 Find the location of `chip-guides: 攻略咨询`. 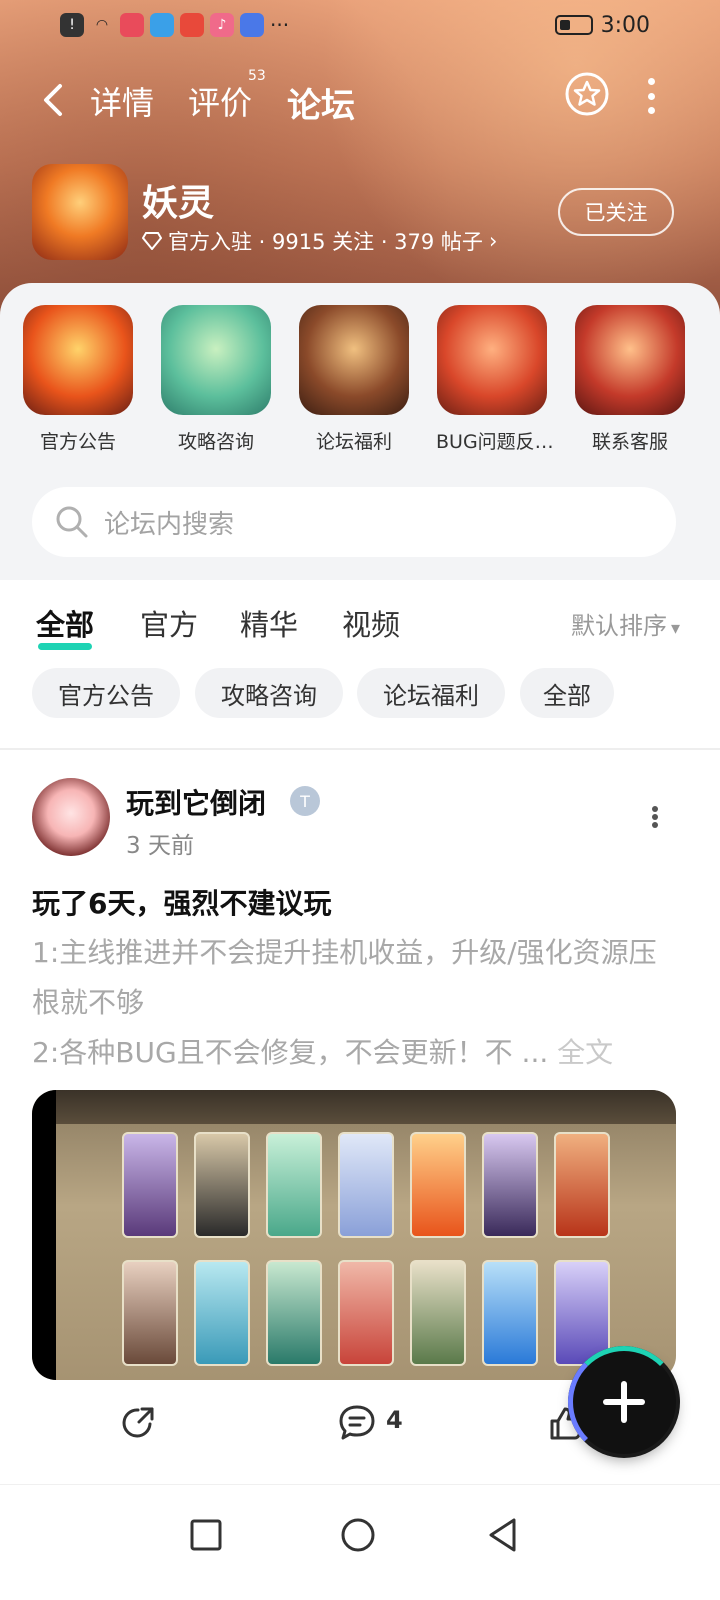

chip-guides: 攻略咨询 is located at coordinates (269, 693).